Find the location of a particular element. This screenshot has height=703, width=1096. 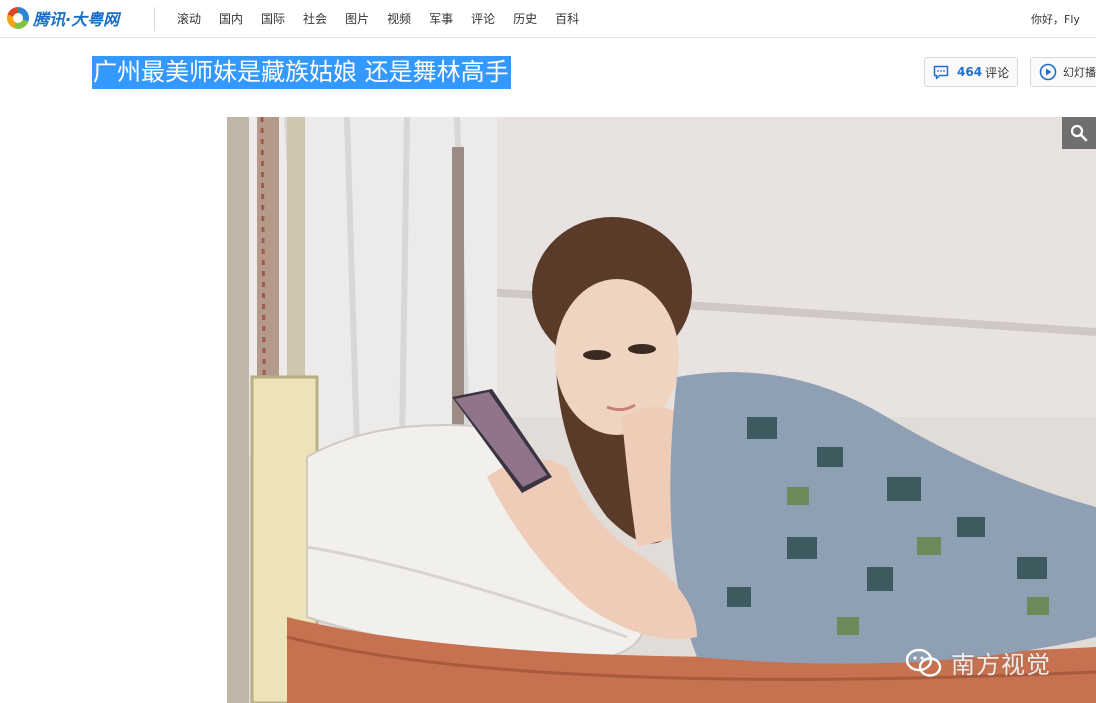

tencent-logo-icon is located at coordinates (18, 18).